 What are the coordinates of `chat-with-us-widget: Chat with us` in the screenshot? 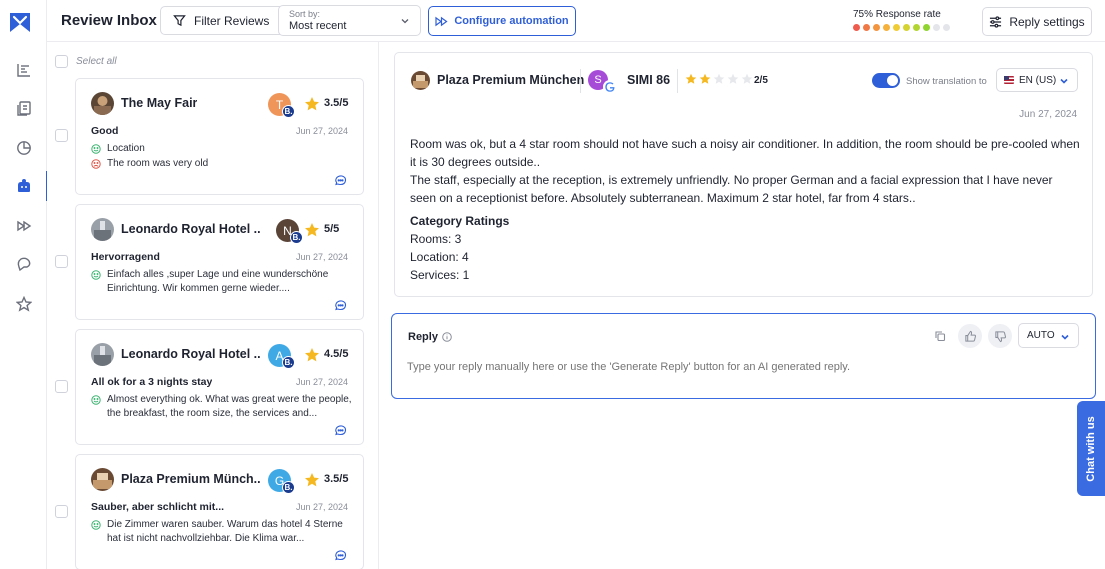 It's located at (1091, 448).